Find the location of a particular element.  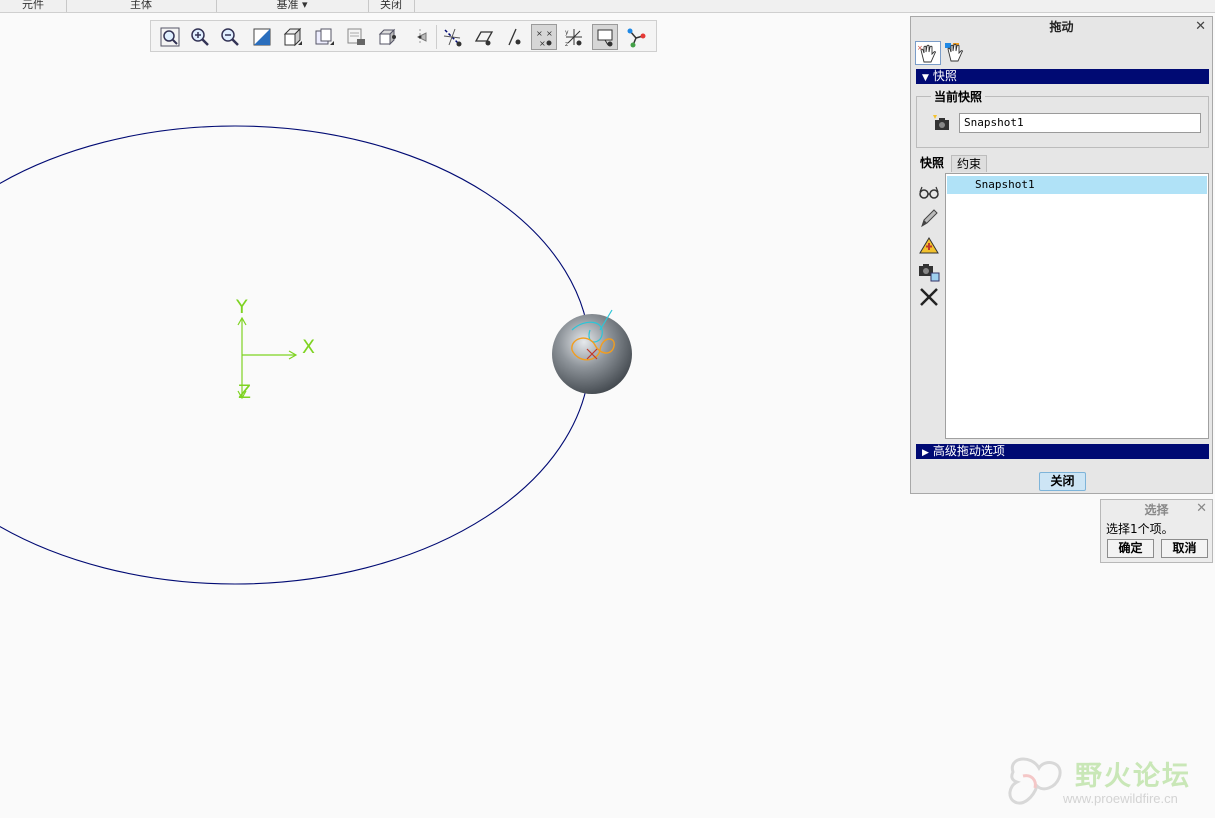

delete-snapshot-button is located at coordinates (929, 297).